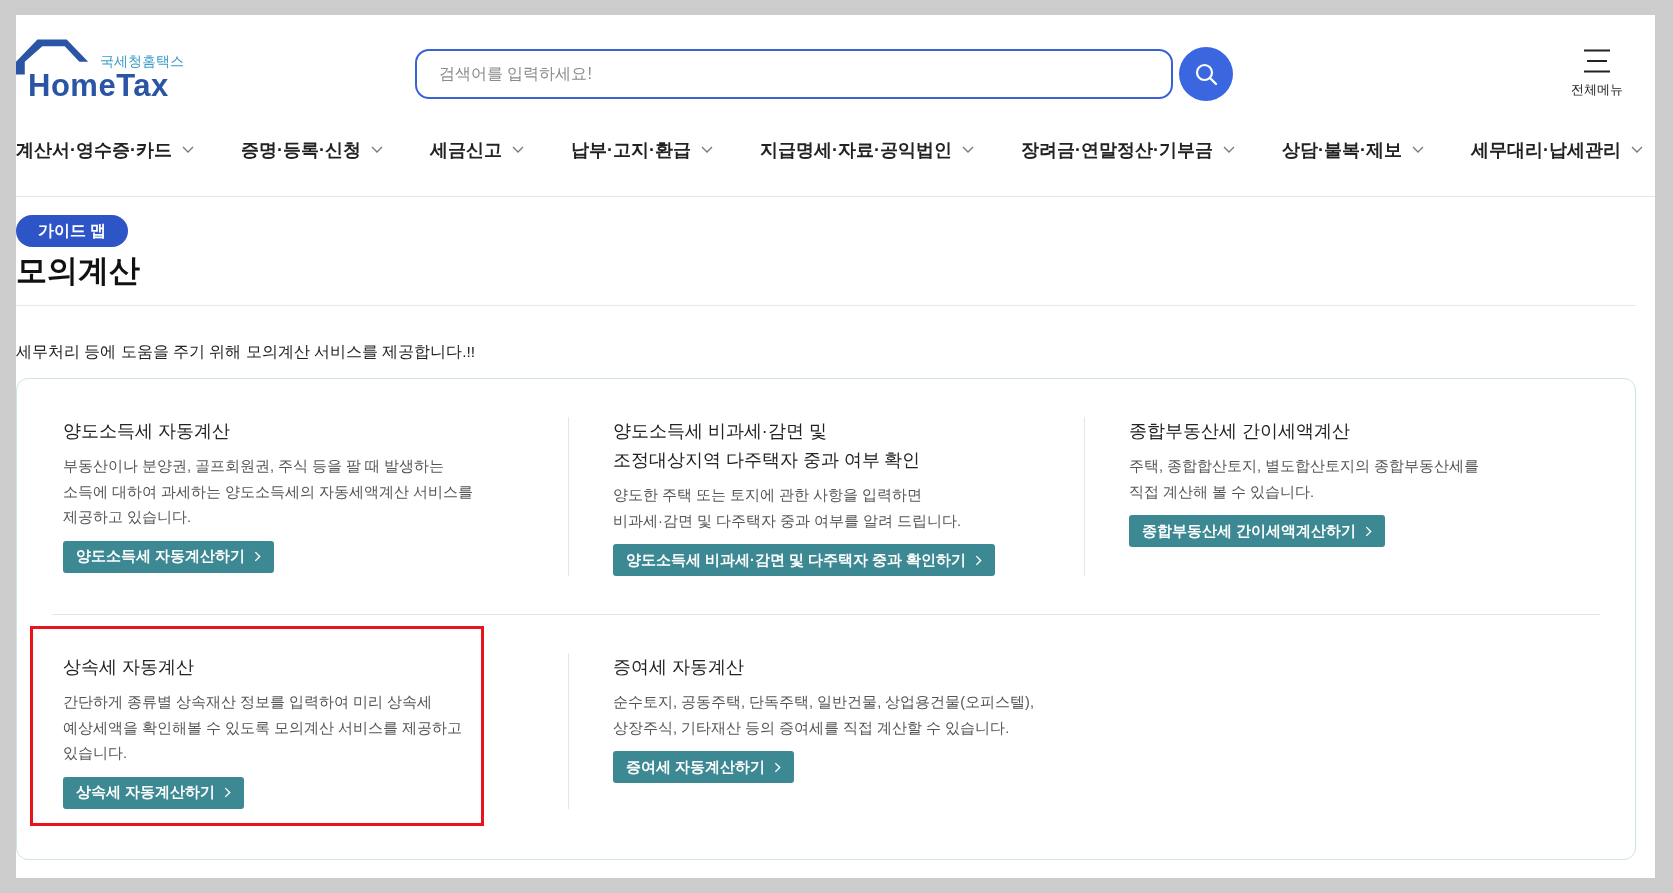 This screenshot has height=893, width=1673. What do you see at coordinates (129, 668) in the screenshot?
I see `service-title: 상속세 자동계산` at bounding box center [129, 668].